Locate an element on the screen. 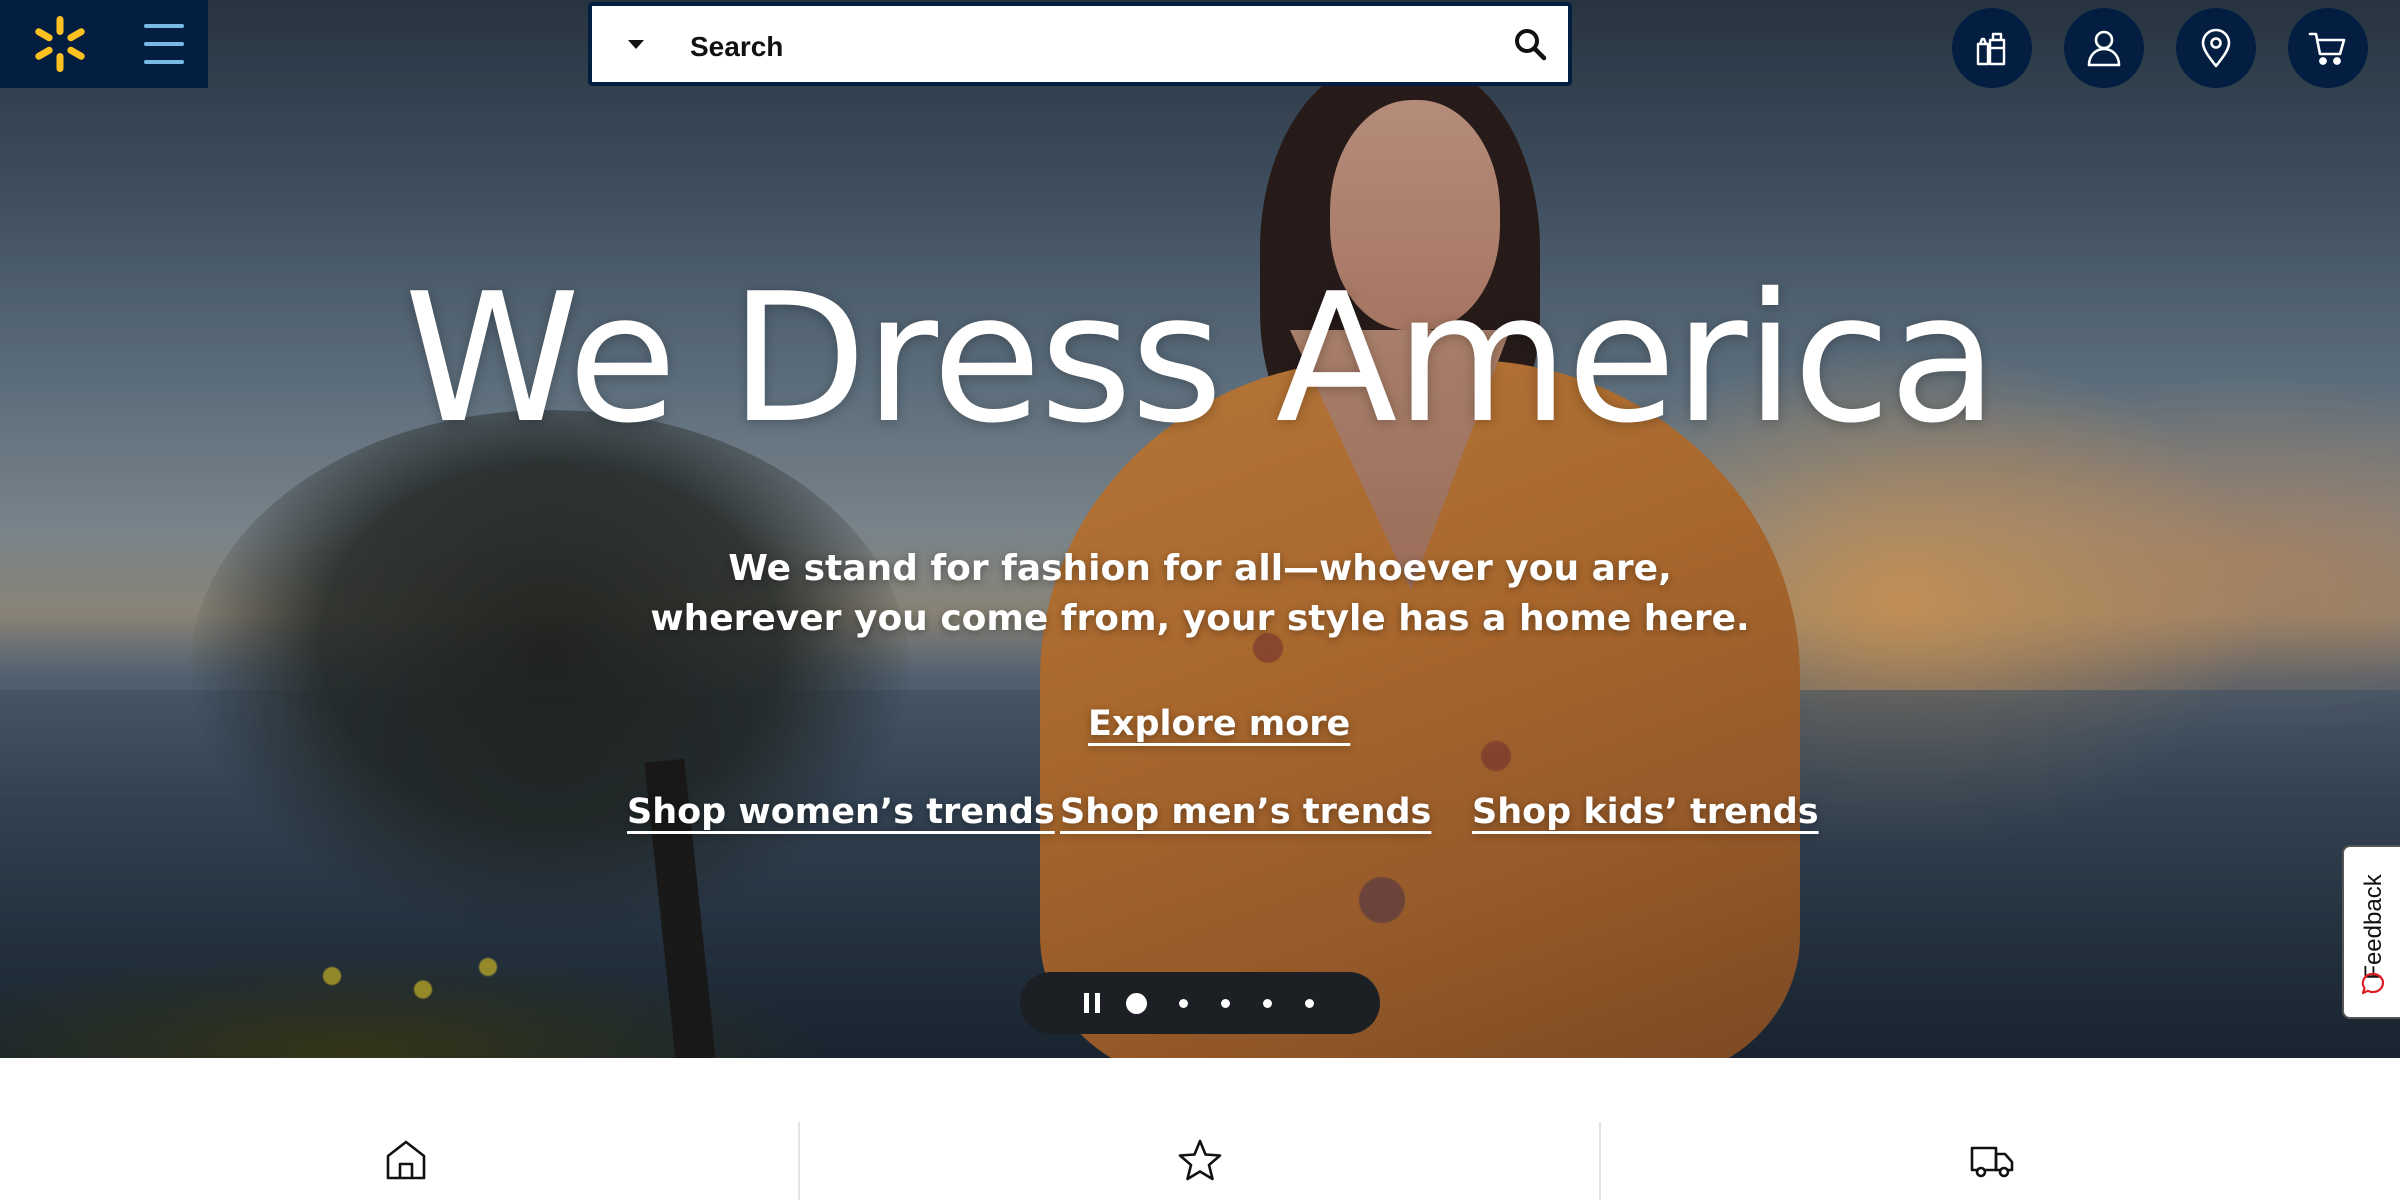 This screenshot has height=1200, width=2400. search-bar is located at coordinates (1080, 44).